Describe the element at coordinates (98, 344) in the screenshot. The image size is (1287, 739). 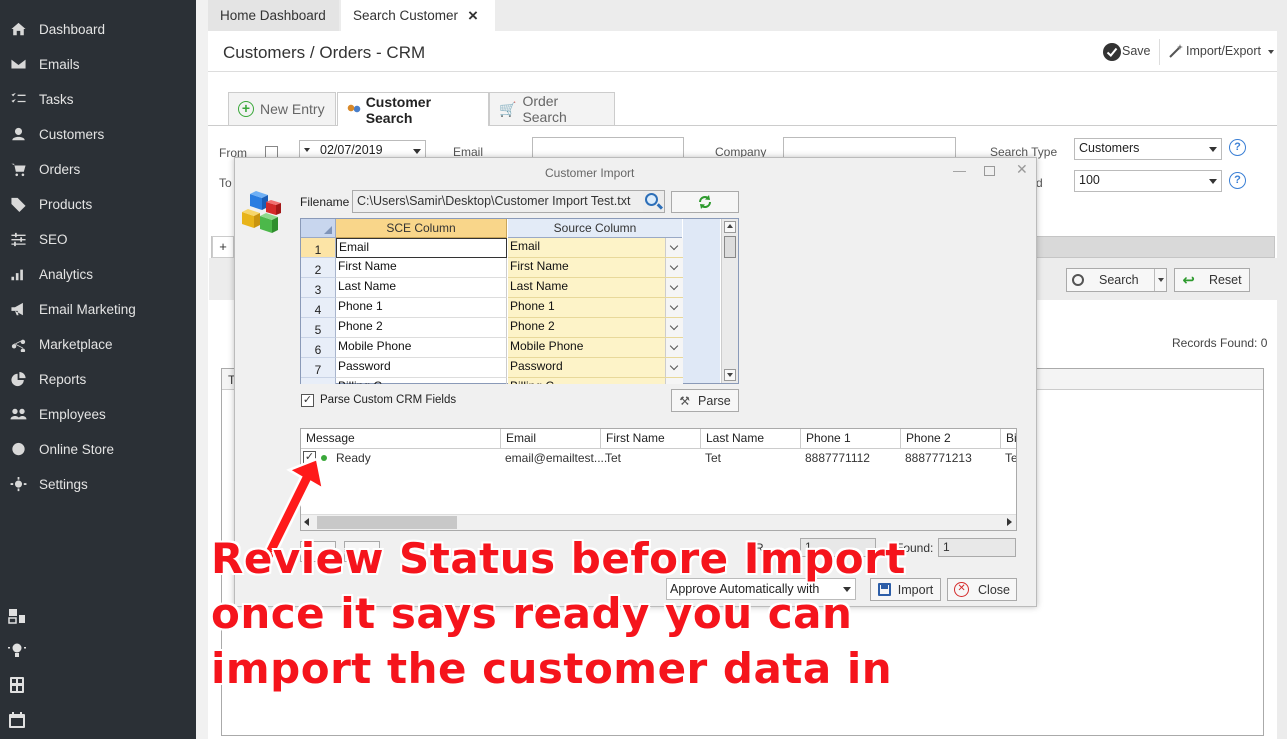
I see `sidebar-item-marketplace: Marketplace` at that location.